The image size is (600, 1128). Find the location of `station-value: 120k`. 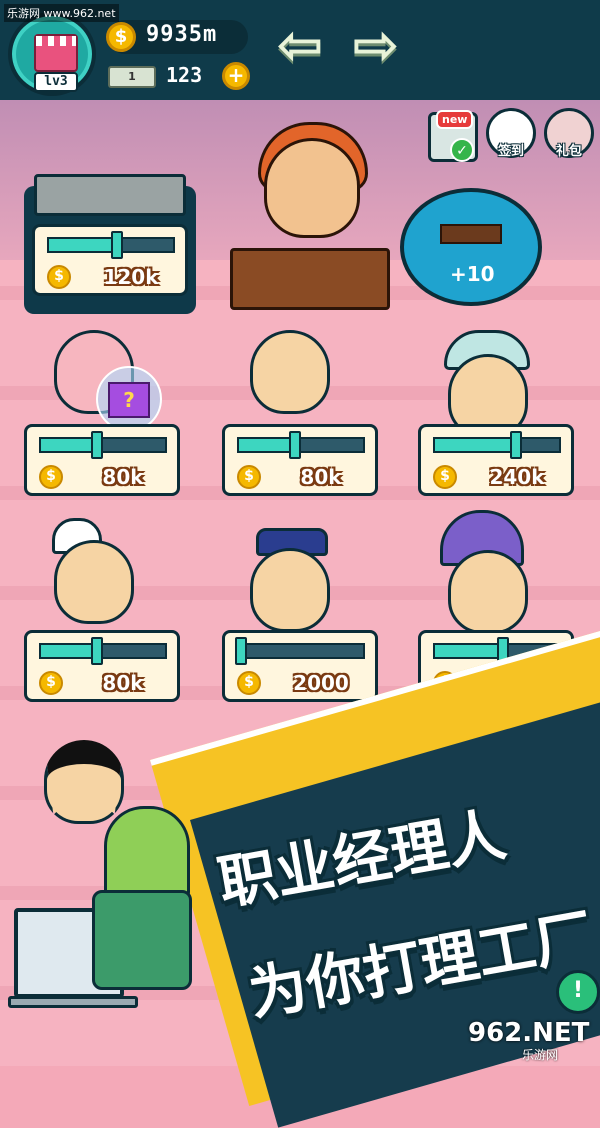

station-value: 120k is located at coordinates (131, 277).